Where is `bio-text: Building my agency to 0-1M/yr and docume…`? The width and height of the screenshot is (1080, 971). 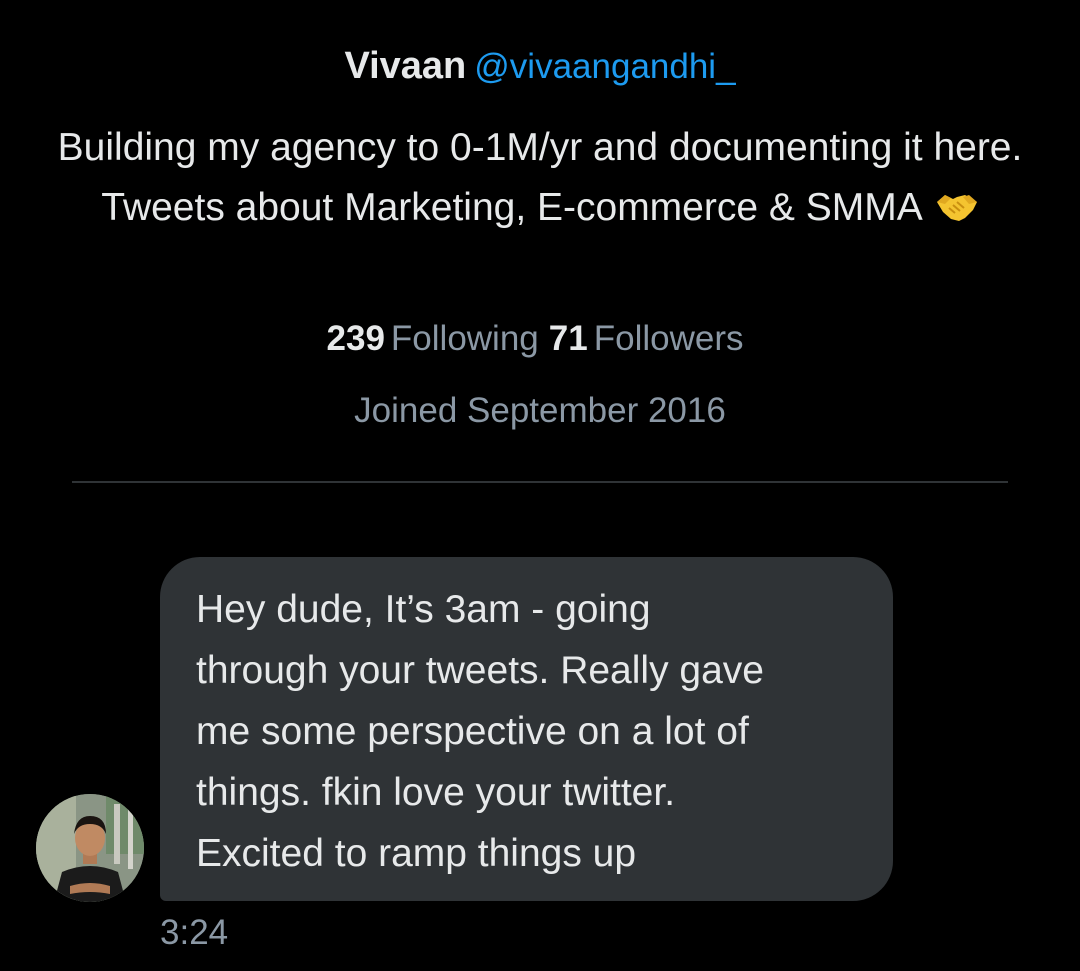 bio-text: Building my agency to 0-1M/yr and docume… is located at coordinates (540, 177).